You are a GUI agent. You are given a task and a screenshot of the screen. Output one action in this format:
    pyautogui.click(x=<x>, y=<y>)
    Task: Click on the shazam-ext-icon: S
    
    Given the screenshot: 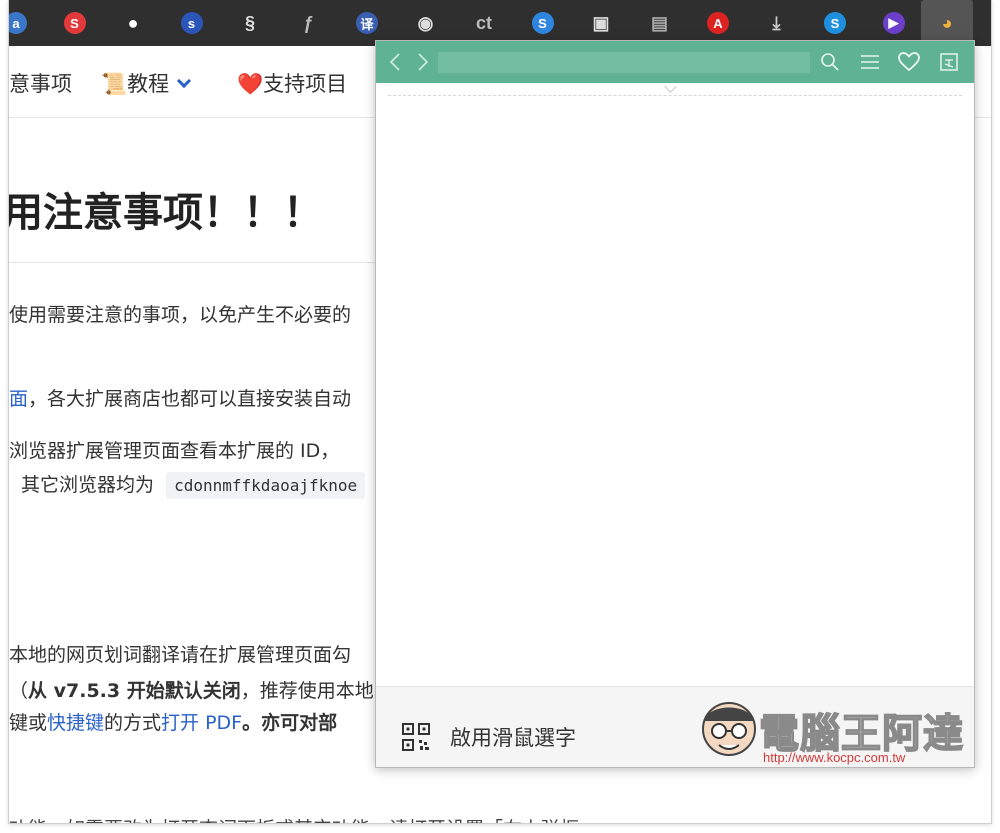 What is the action you would take?
    pyautogui.click(x=835, y=23)
    